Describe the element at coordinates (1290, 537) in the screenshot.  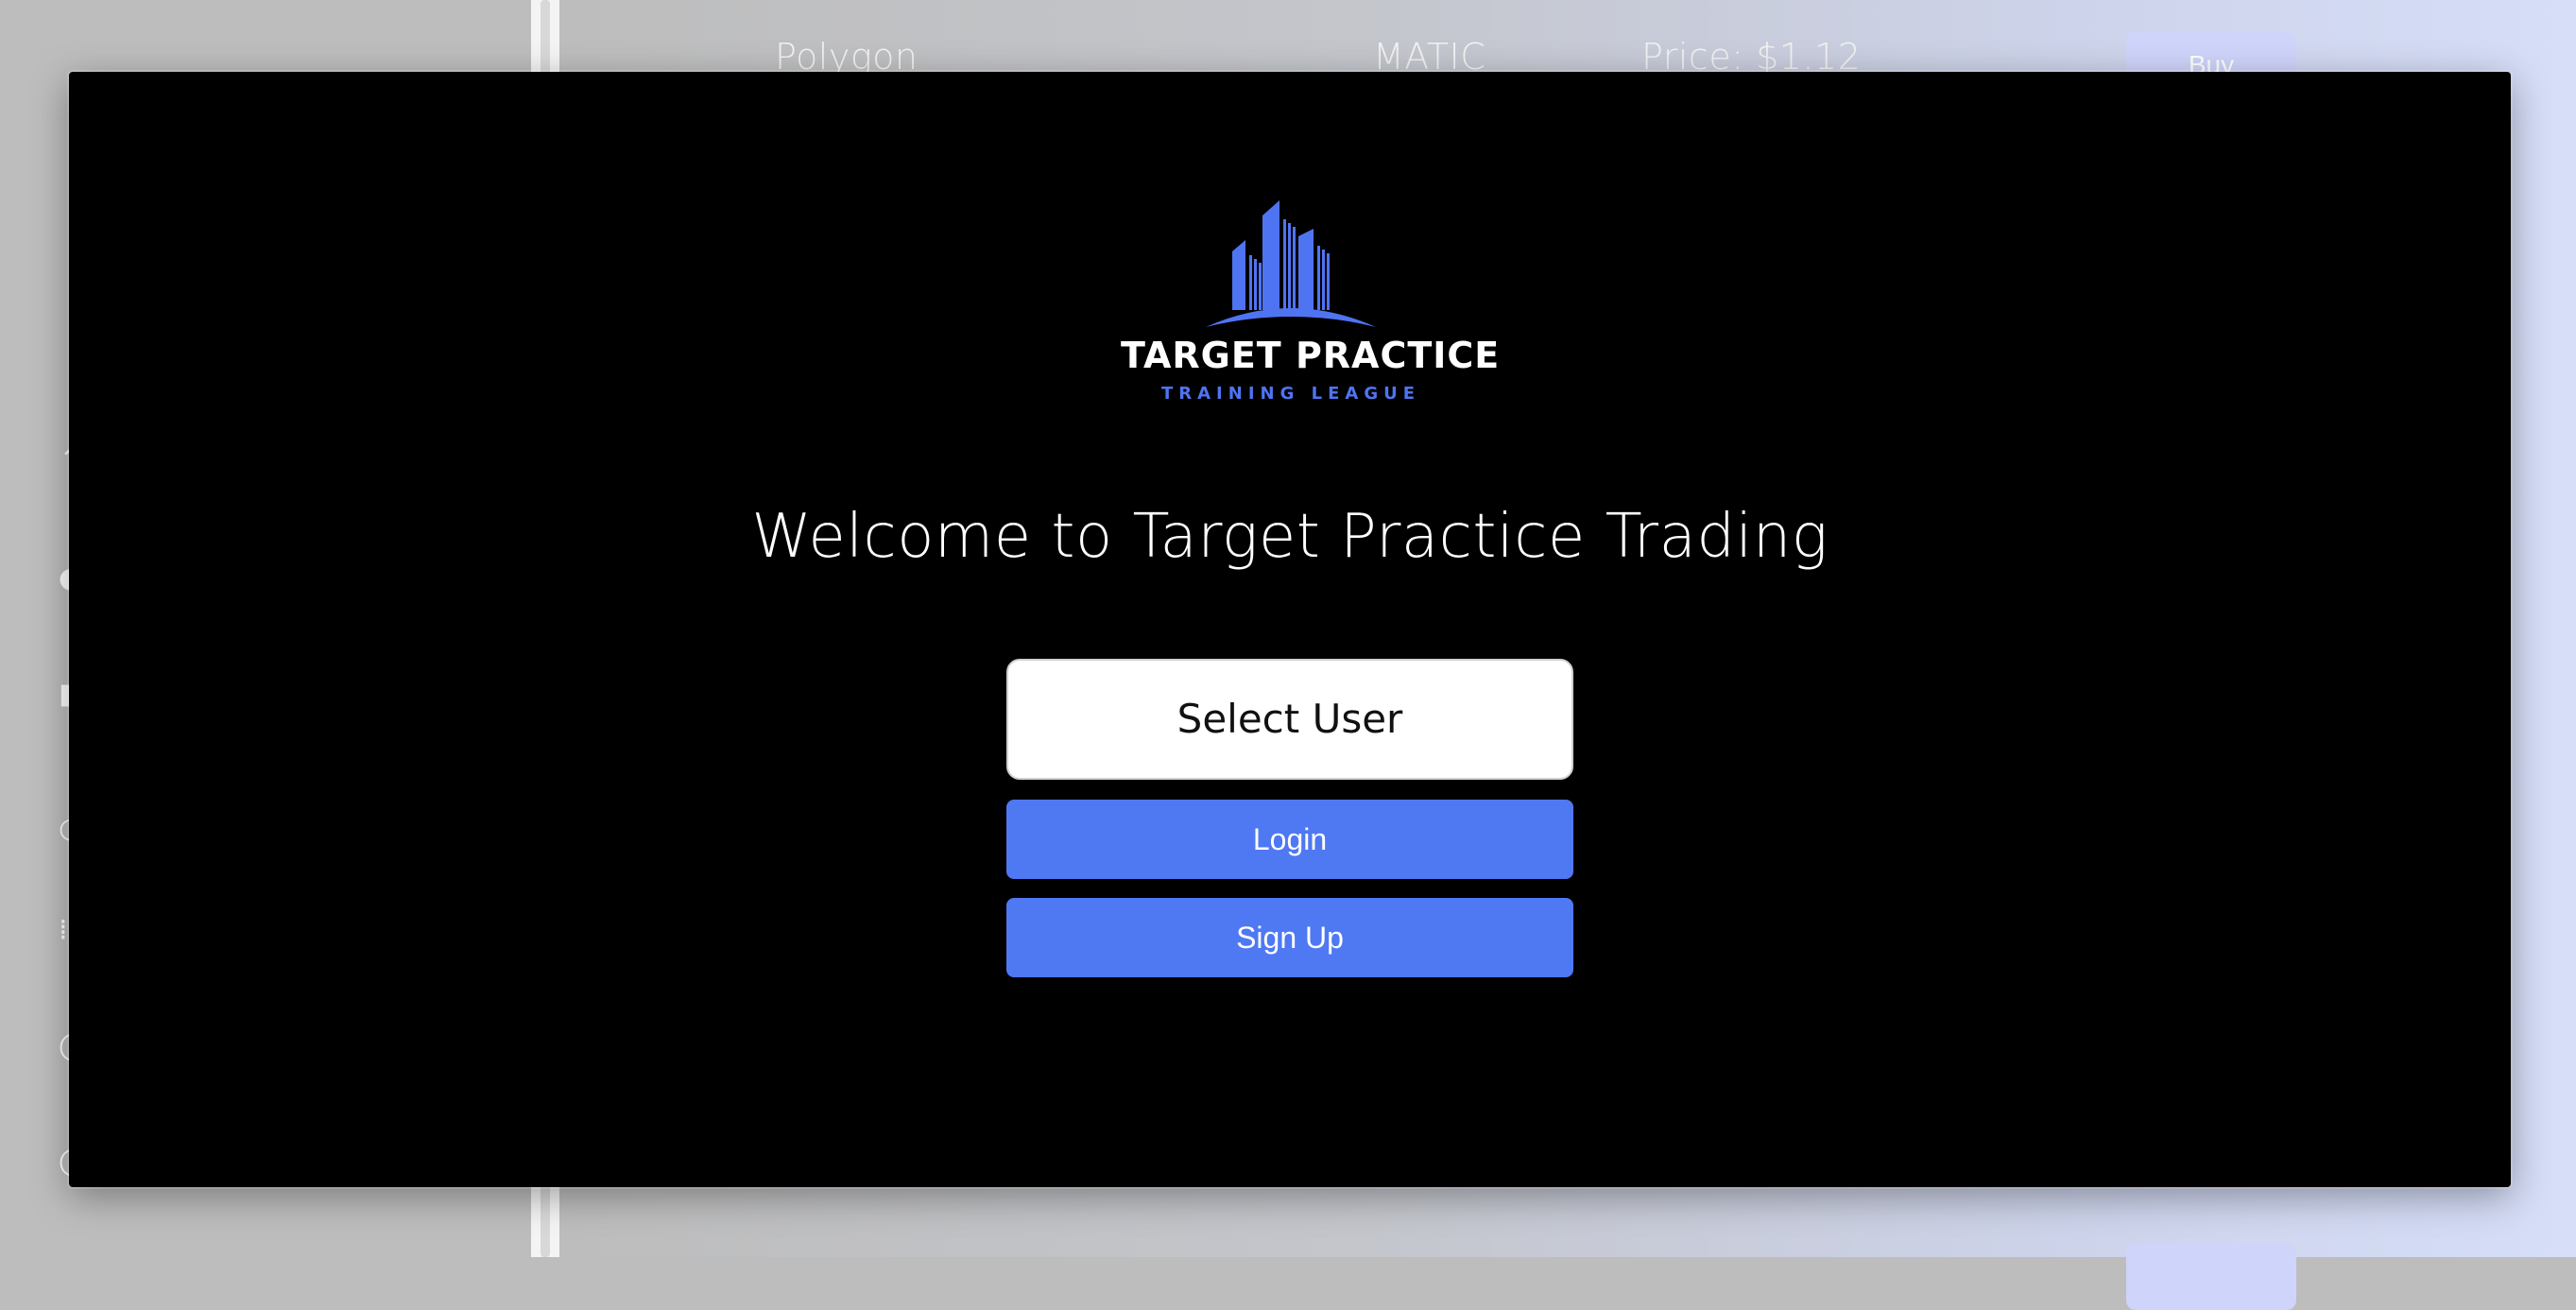
I see `welcome-heading: Welcome to Target Practice Trading` at that location.